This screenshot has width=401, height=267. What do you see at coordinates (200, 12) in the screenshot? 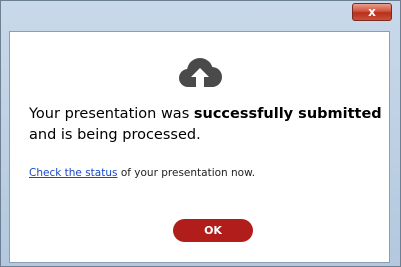
I see `title-bar: x` at bounding box center [200, 12].